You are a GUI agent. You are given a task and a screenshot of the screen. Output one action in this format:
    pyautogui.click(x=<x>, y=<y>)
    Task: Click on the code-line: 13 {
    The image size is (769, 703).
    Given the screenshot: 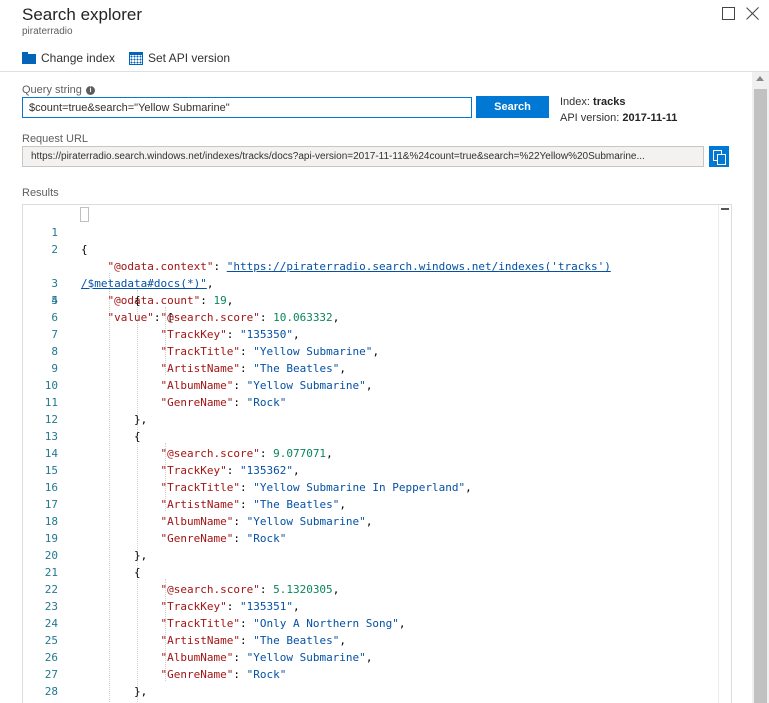 What is the action you would take?
    pyautogui.click(x=92, y=436)
    